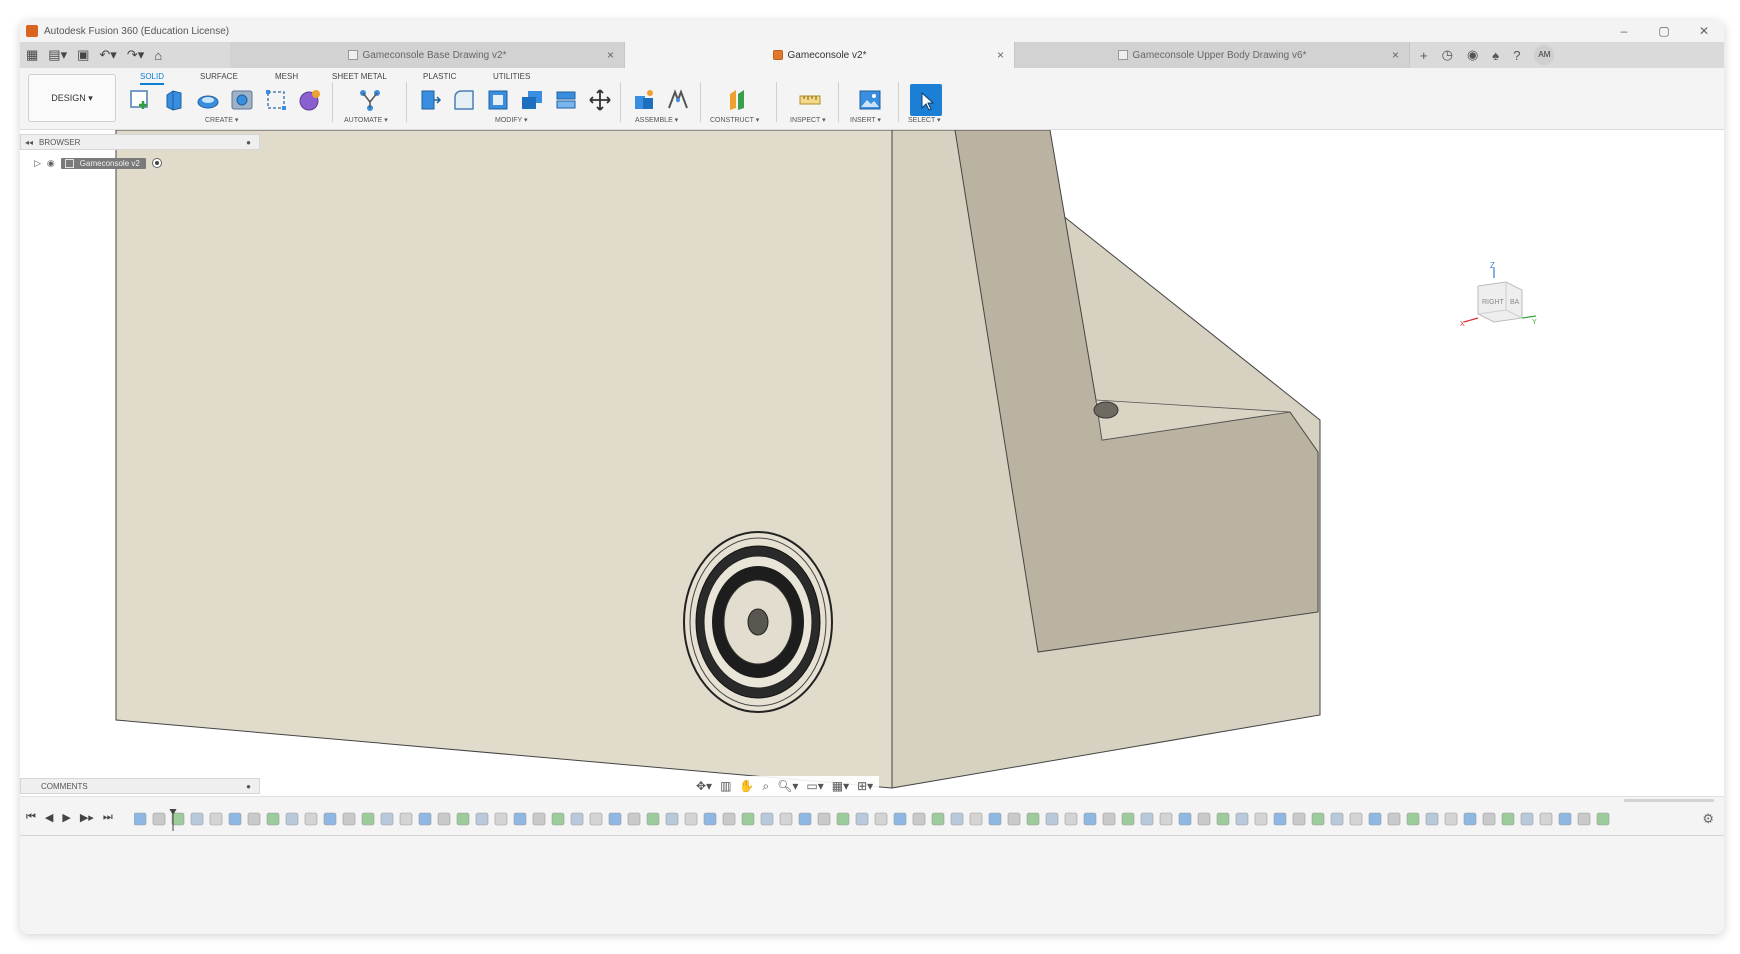 This screenshot has height=954, width=1740. What do you see at coordinates (924, 120) in the screenshot?
I see `select-group-label: SELECT ▾` at bounding box center [924, 120].